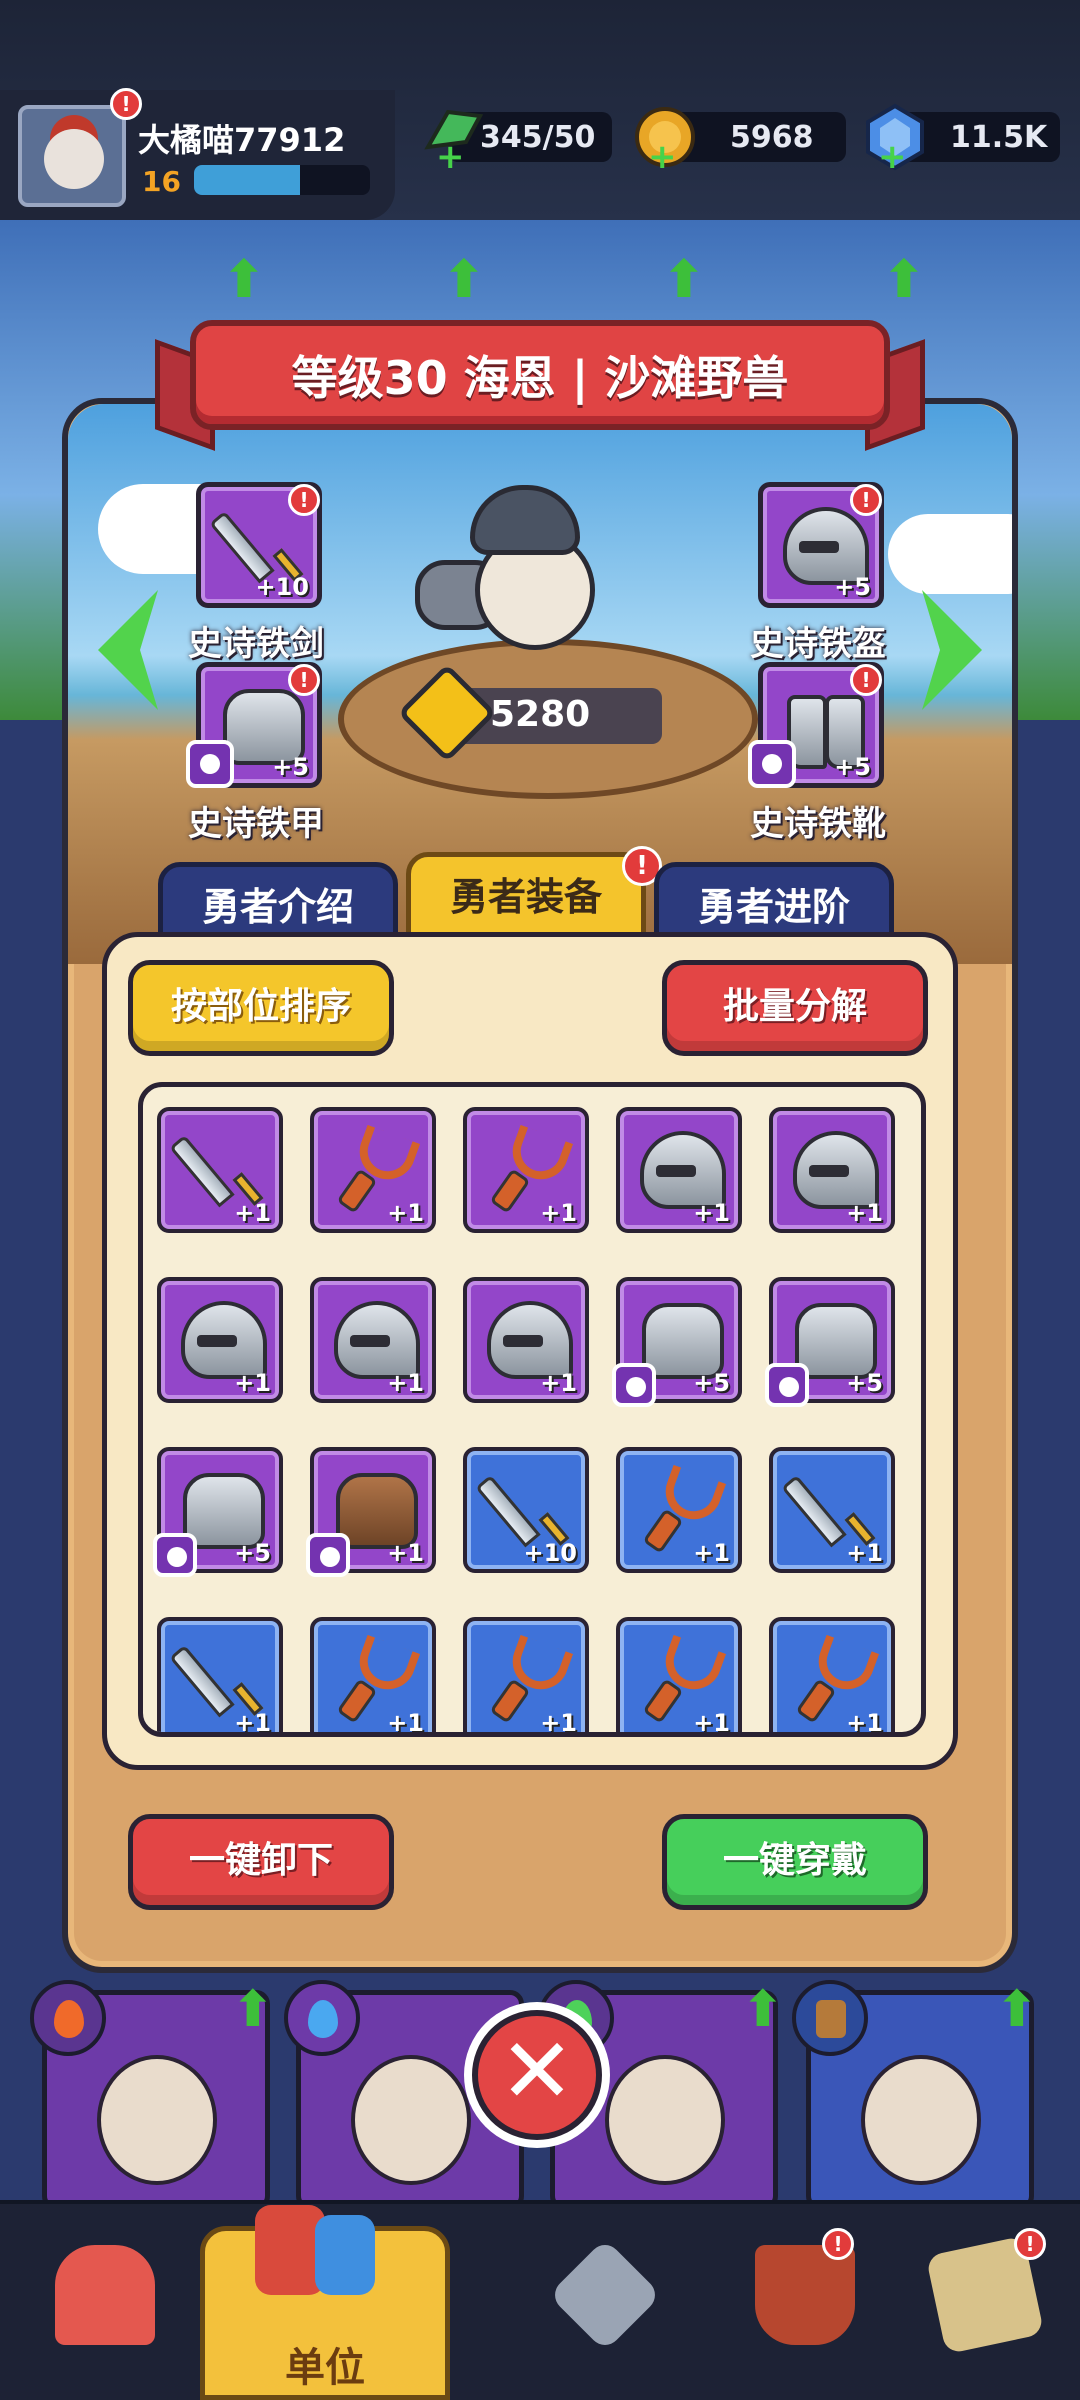  I want to click on player-avatar, so click(72, 156).